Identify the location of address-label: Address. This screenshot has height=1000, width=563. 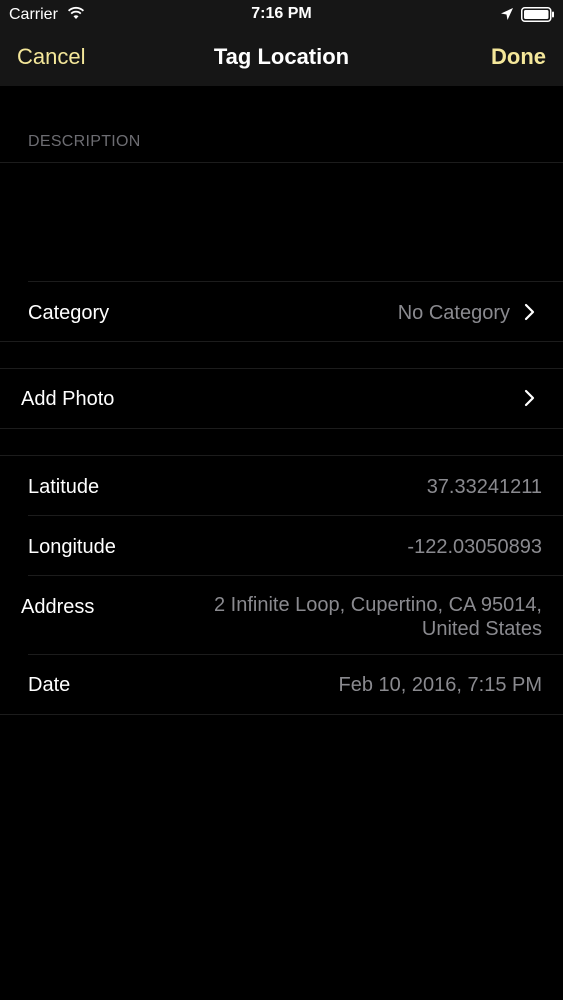
(58, 607).